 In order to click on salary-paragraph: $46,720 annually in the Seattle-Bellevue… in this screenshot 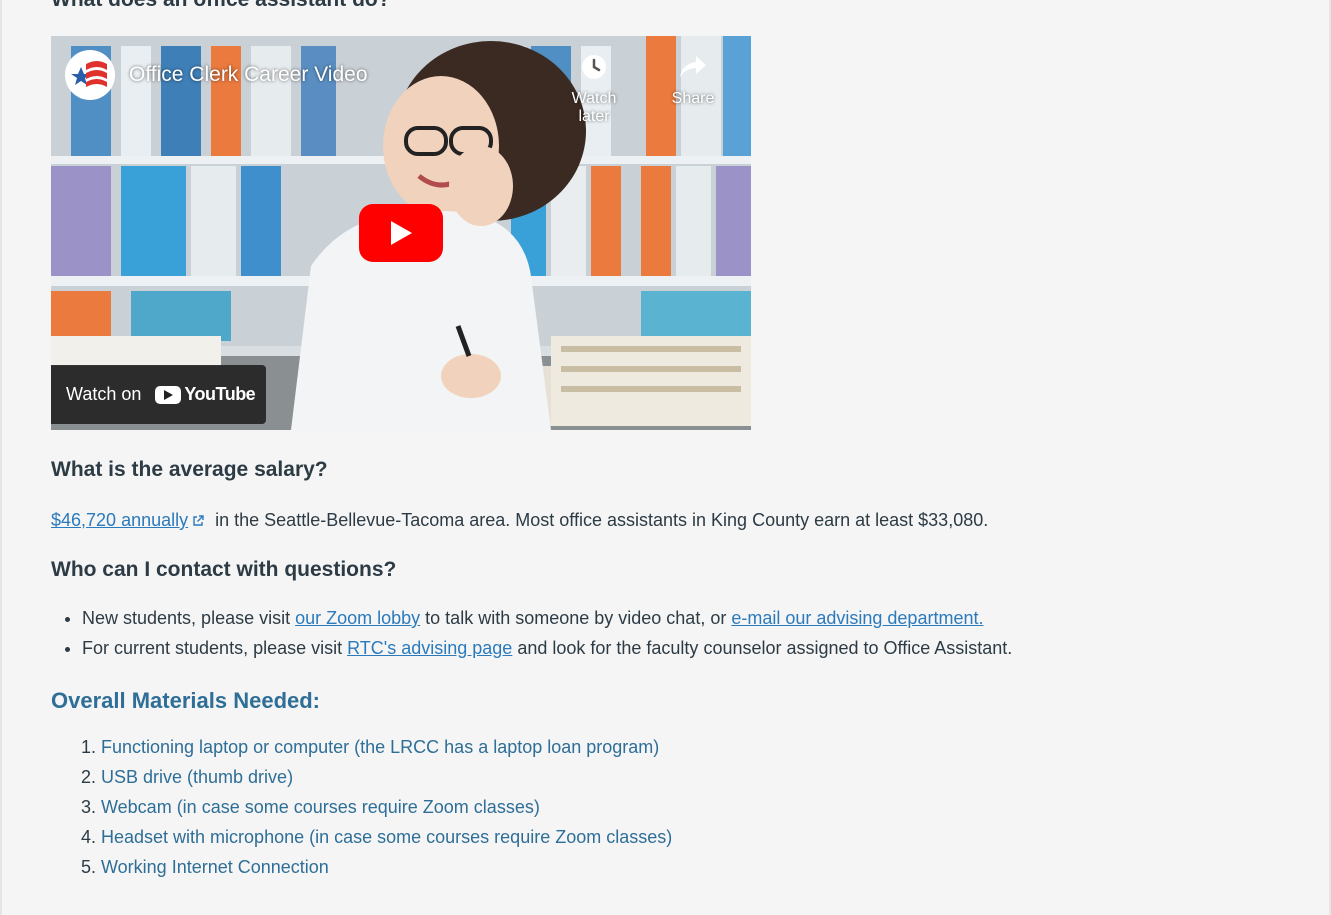, I will do `click(519, 521)`.